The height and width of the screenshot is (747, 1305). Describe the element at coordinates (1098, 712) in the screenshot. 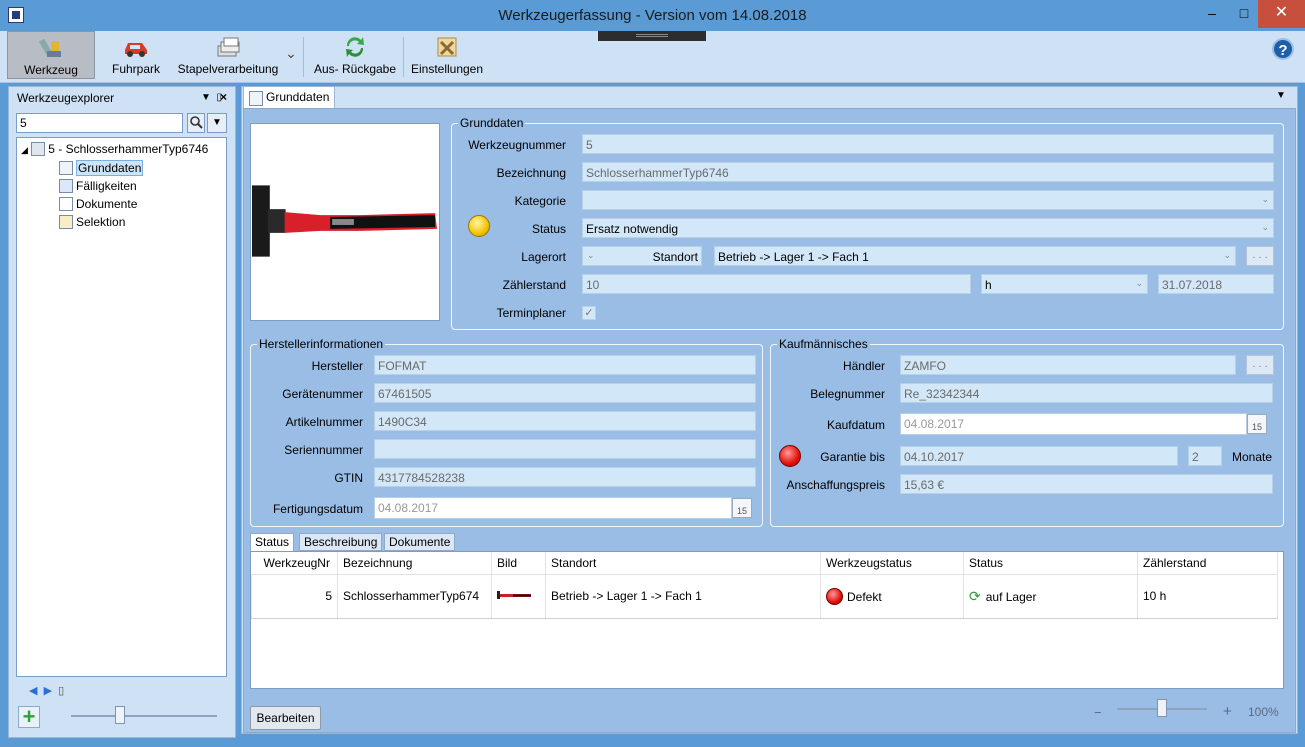

I see `zoom-out-button: −` at that location.